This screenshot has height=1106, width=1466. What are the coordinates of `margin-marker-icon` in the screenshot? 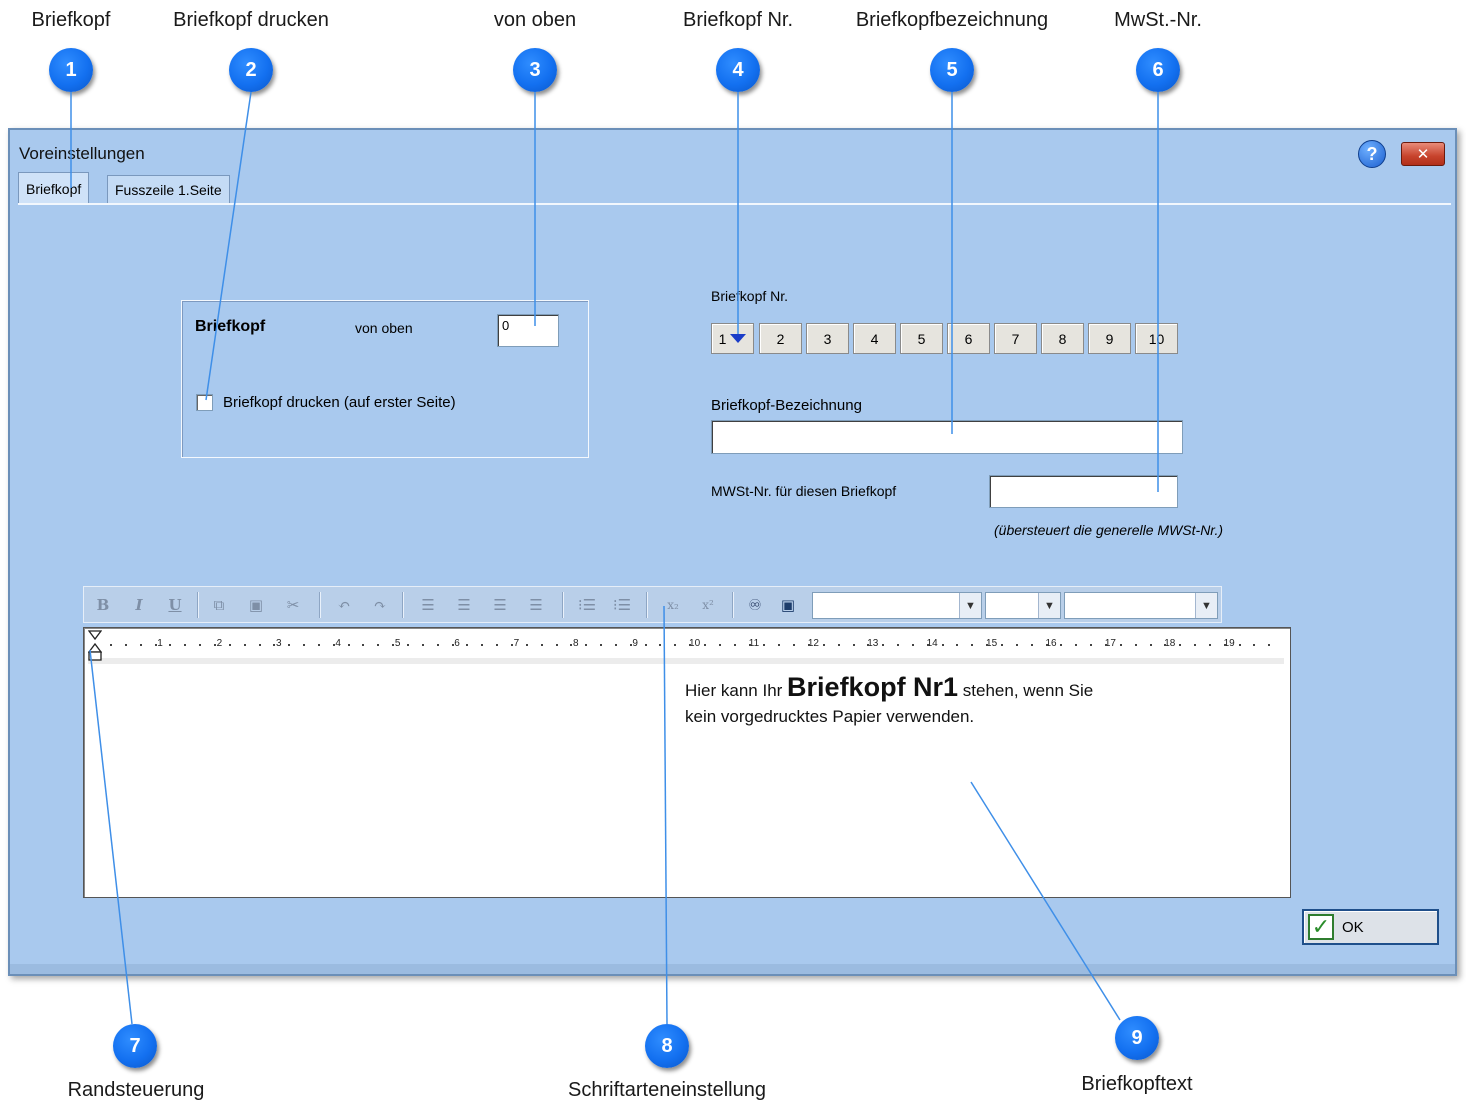 It's located at (95, 647).